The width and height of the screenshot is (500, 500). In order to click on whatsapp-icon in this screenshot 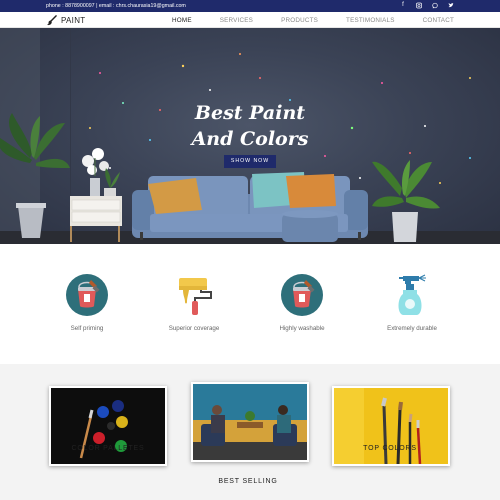, I will do `click(435, 5)`.